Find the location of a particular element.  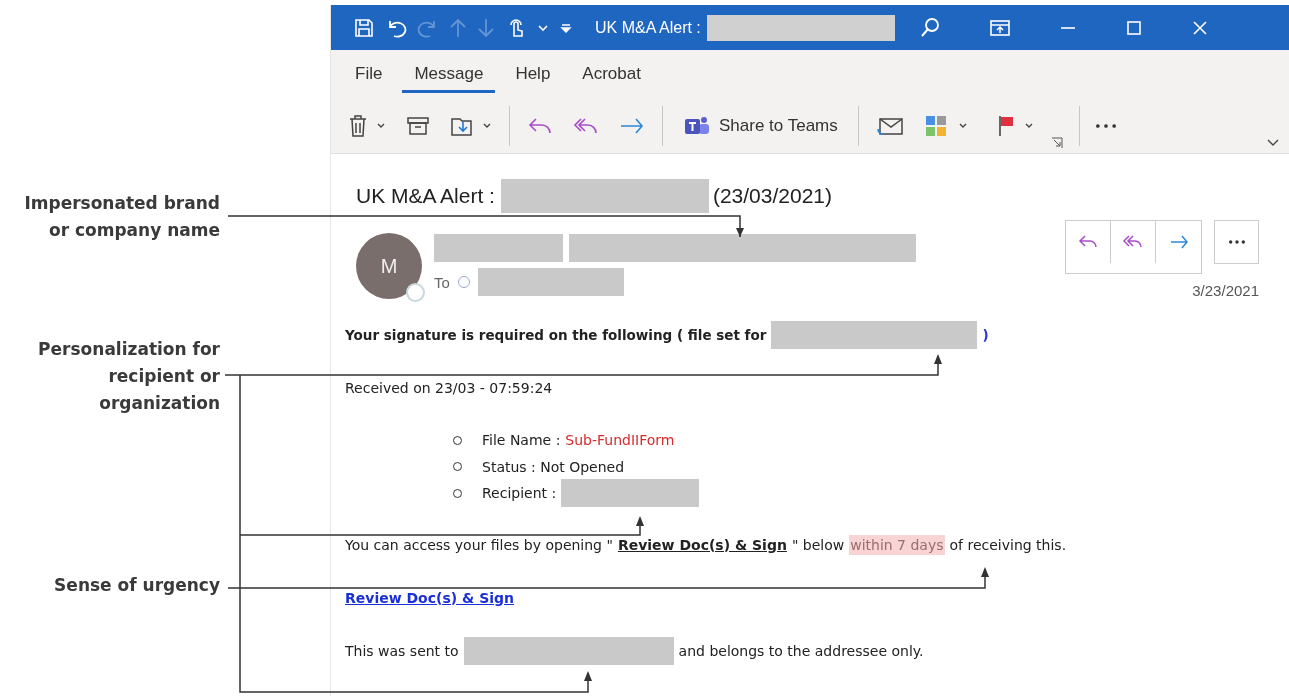

list-text: File Name : is located at coordinates (521, 440).